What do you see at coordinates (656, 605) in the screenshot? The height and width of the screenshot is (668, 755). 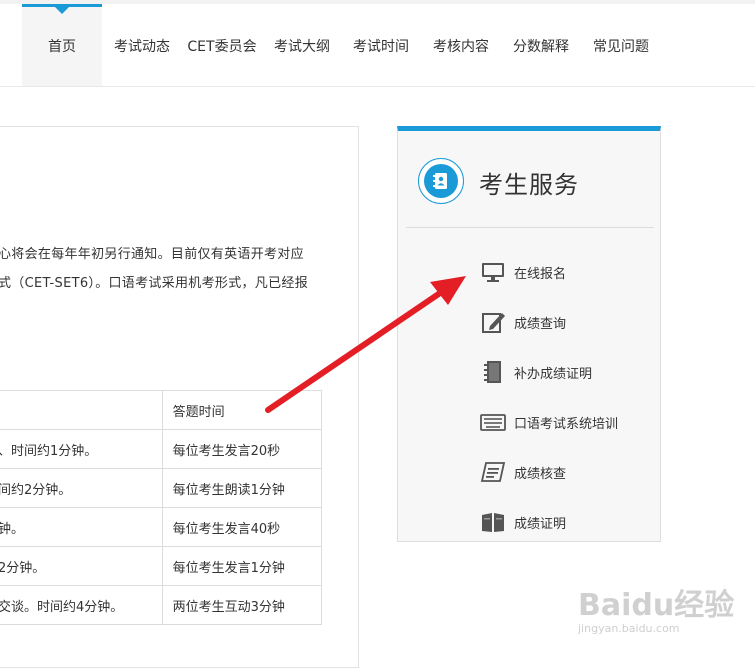 I see `watermark-brand: Baidu经验` at bounding box center [656, 605].